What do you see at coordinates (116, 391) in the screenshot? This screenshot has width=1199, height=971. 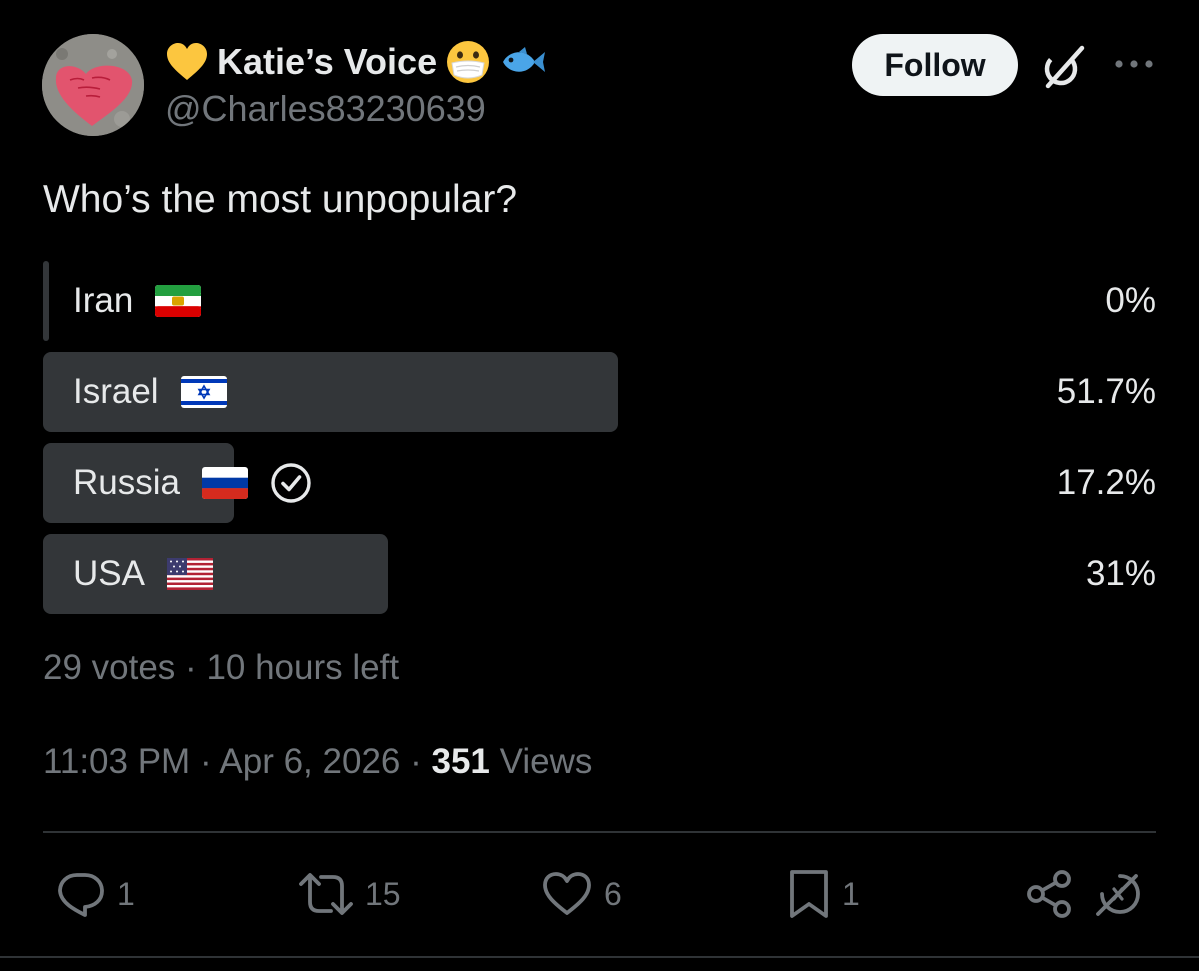 I see `poll-option-label: Israel` at bounding box center [116, 391].